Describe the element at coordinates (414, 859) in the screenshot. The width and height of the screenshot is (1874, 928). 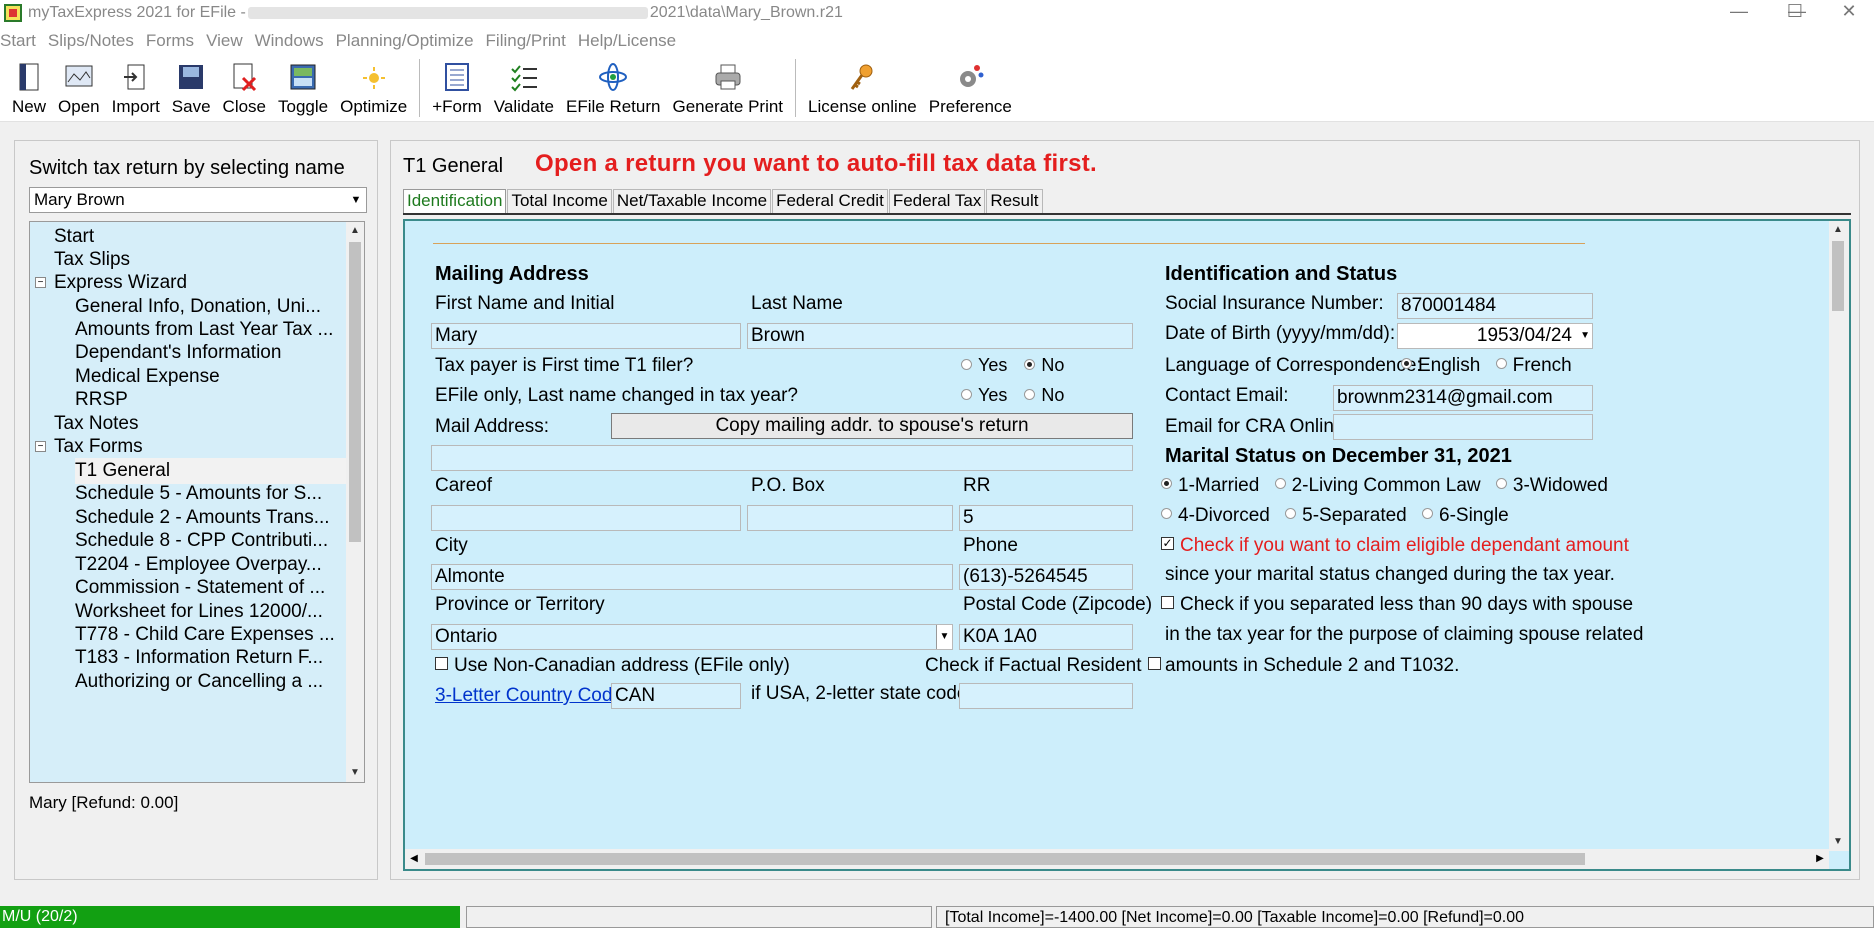
I see `scroll-left-icon: ◀` at that location.